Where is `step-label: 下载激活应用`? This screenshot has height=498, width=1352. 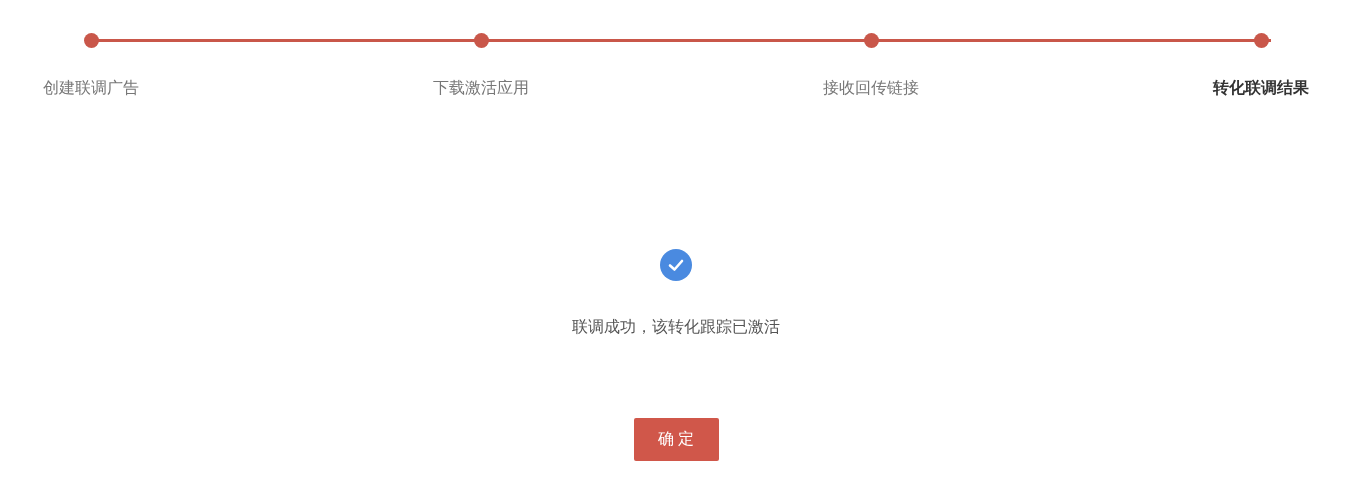 step-label: 下载激活应用 is located at coordinates (481, 88).